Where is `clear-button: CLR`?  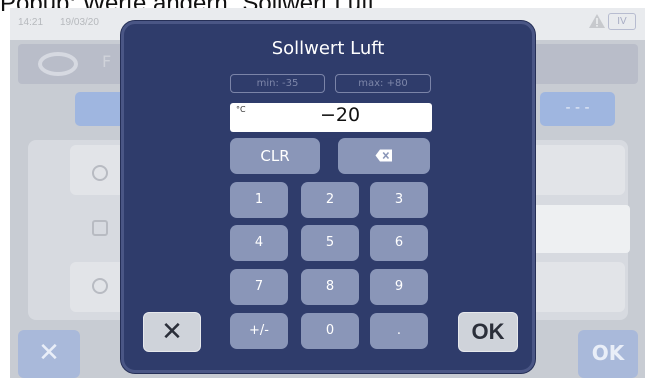 clear-button: CLR is located at coordinates (275, 156).